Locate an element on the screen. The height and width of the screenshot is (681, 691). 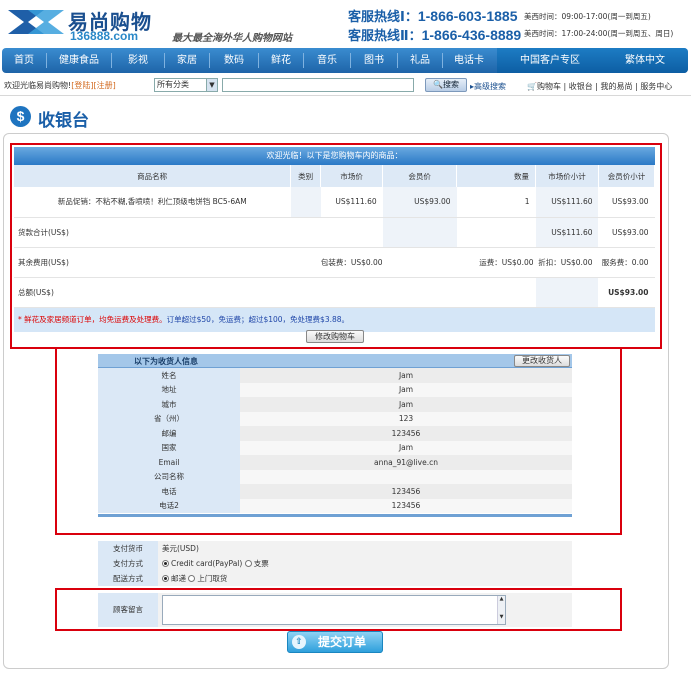
grand-total: US$93.00 is located at coordinates (626, 292).